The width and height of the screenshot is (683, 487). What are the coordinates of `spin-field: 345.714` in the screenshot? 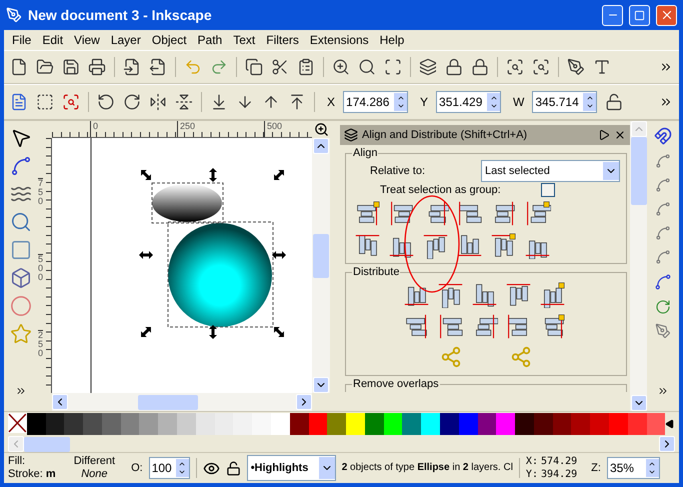 It's located at (565, 102).